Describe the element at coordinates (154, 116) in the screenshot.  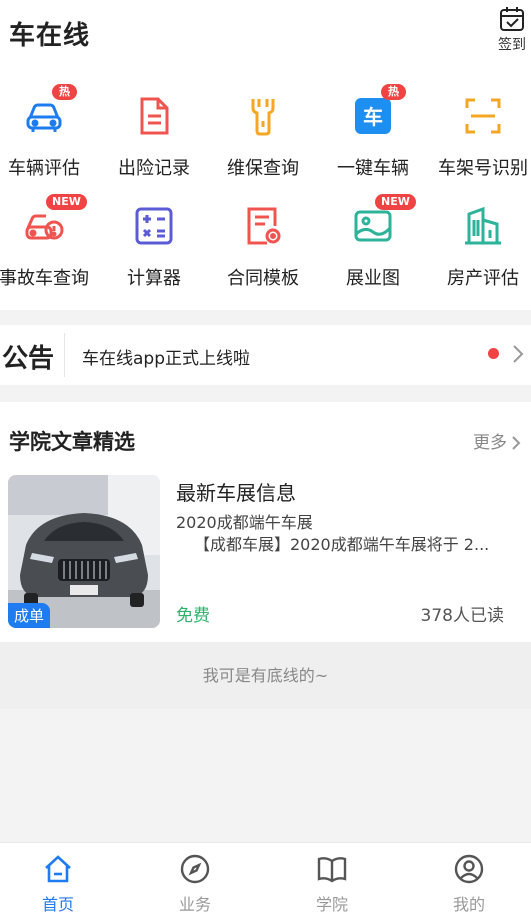
I see `document-icon` at that location.